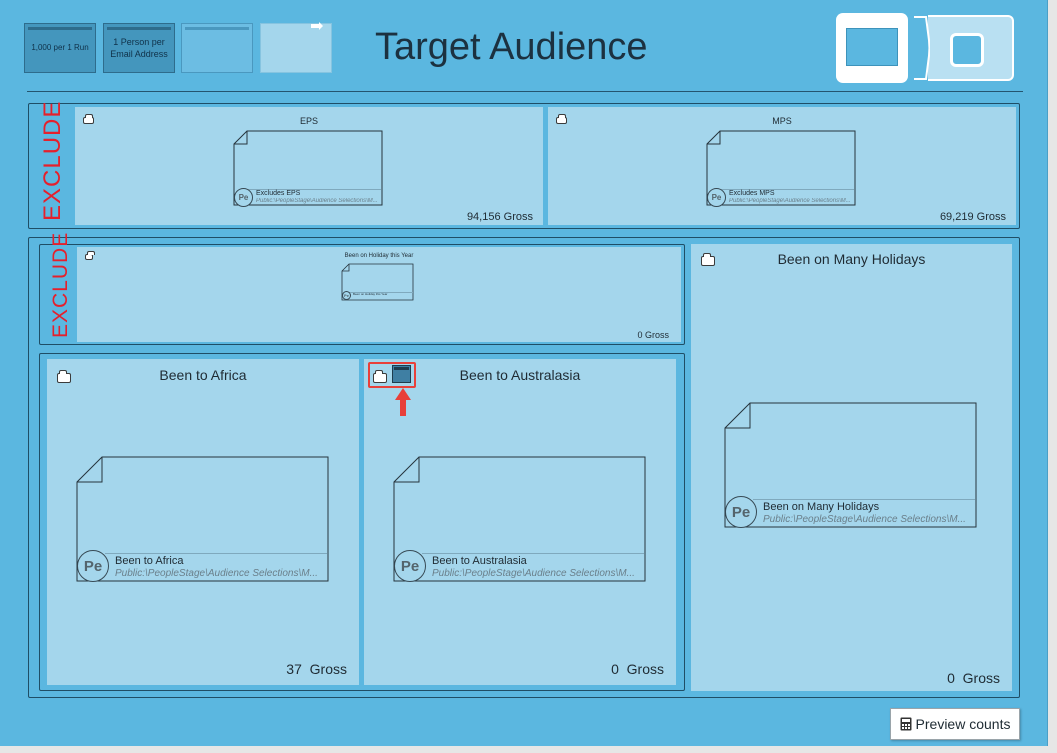 This screenshot has width=1057, height=753. I want to click on panel-title: EPS, so click(308, 121).